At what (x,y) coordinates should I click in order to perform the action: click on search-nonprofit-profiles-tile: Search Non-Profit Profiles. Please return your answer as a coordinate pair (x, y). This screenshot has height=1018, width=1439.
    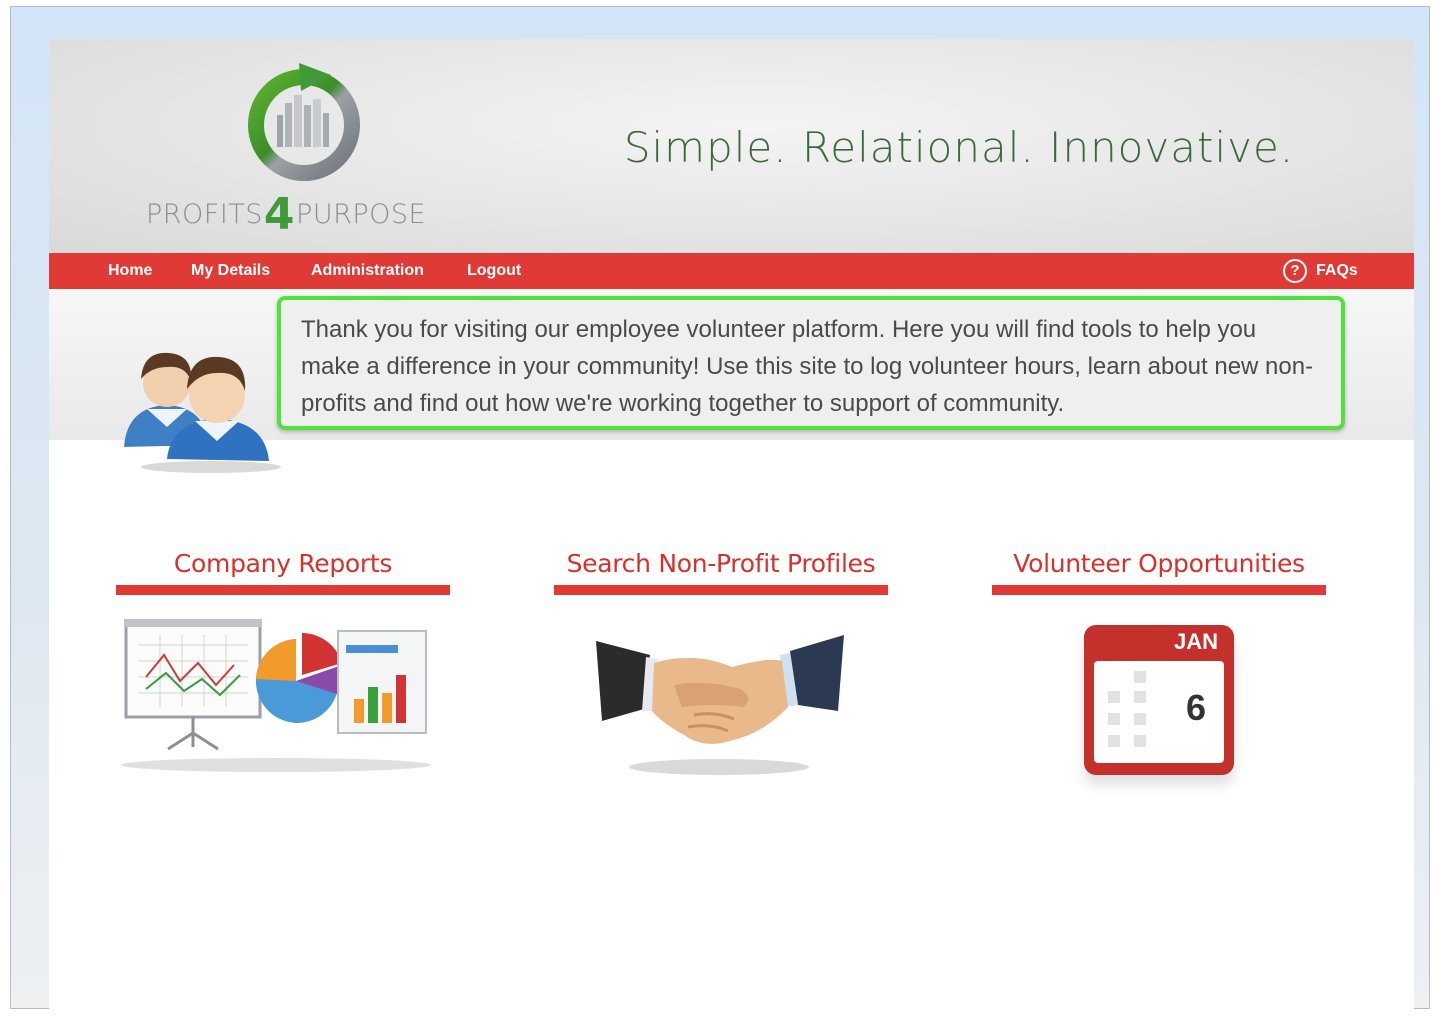
    Looking at the image, I should click on (721, 660).